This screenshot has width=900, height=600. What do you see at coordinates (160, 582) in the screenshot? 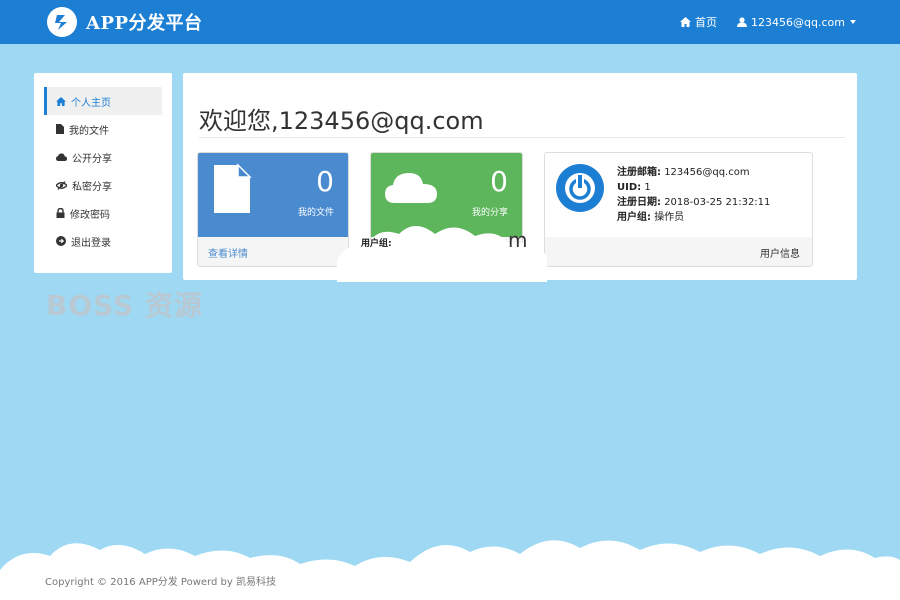
I see `footer-copyright: Copyright © 2016 APP分发 Powerd by 凯易科技` at bounding box center [160, 582].